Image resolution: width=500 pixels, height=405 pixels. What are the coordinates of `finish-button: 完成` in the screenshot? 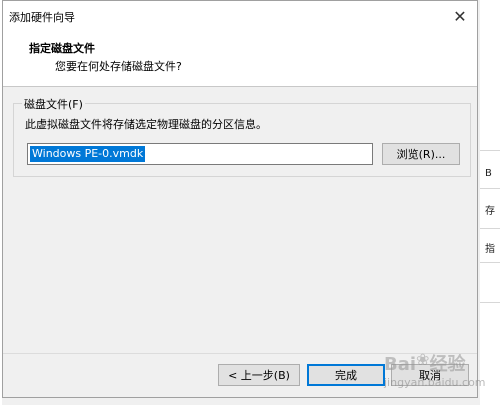 It's located at (346, 375).